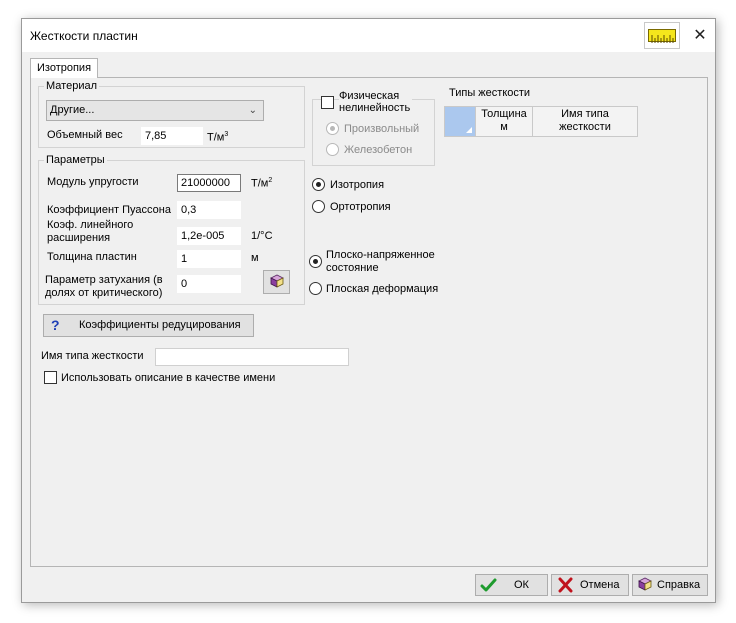 This screenshot has width=736, height=623. What do you see at coordinates (209, 284) in the screenshot?
I see `damping-input` at bounding box center [209, 284].